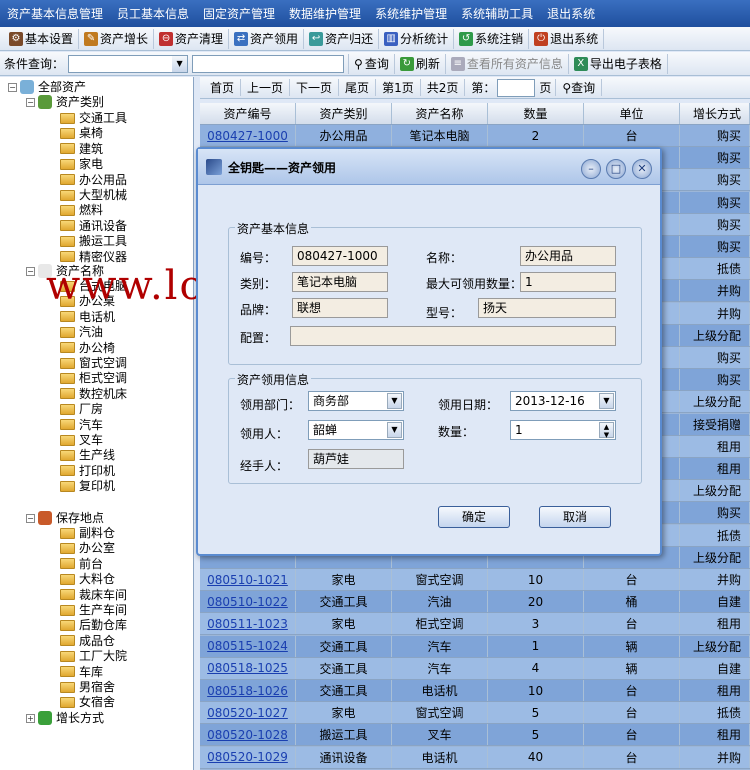 The image size is (750, 770). What do you see at coordinates (87, 641) in the screenshot?
I see `tree-item-place: 成品仓` at bounding box center [87, 641].